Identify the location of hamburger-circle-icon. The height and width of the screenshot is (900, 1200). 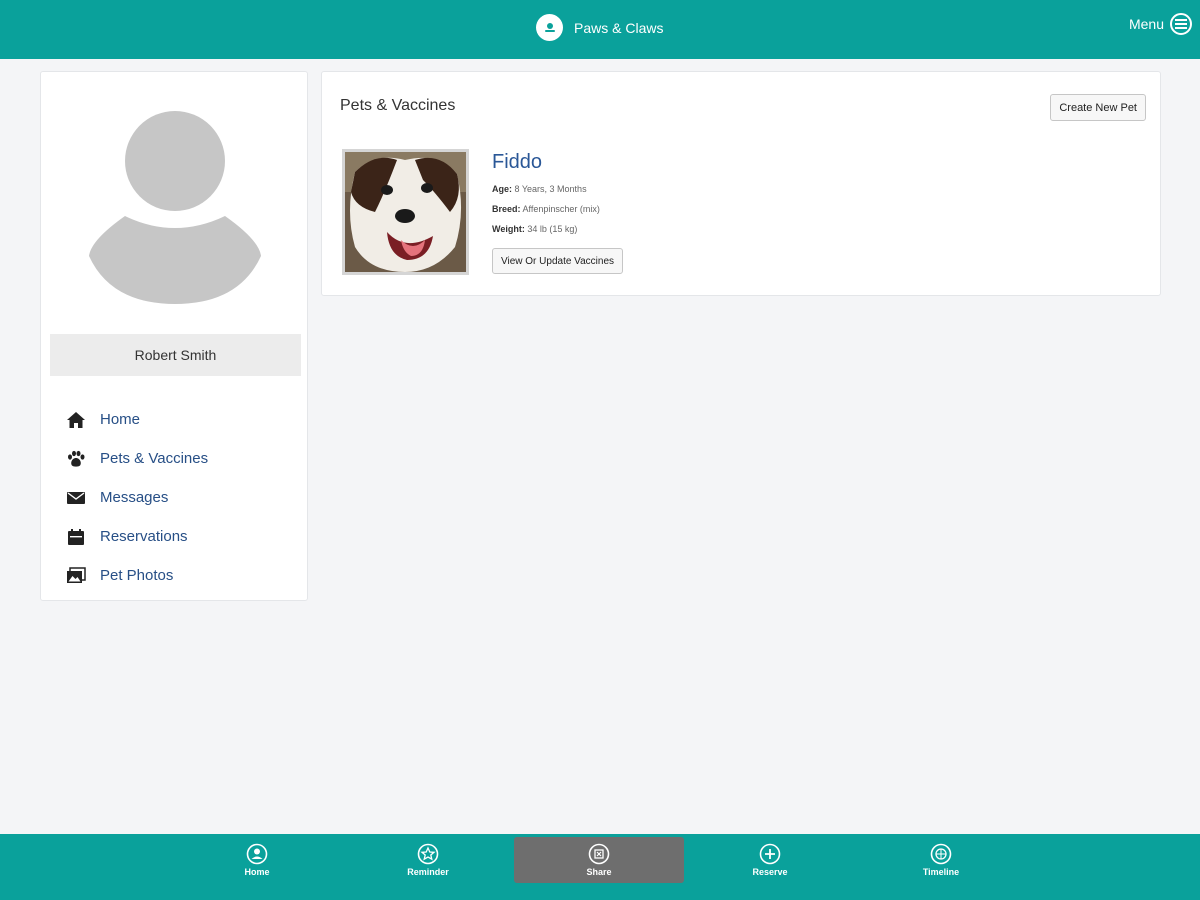
(1181, 24).